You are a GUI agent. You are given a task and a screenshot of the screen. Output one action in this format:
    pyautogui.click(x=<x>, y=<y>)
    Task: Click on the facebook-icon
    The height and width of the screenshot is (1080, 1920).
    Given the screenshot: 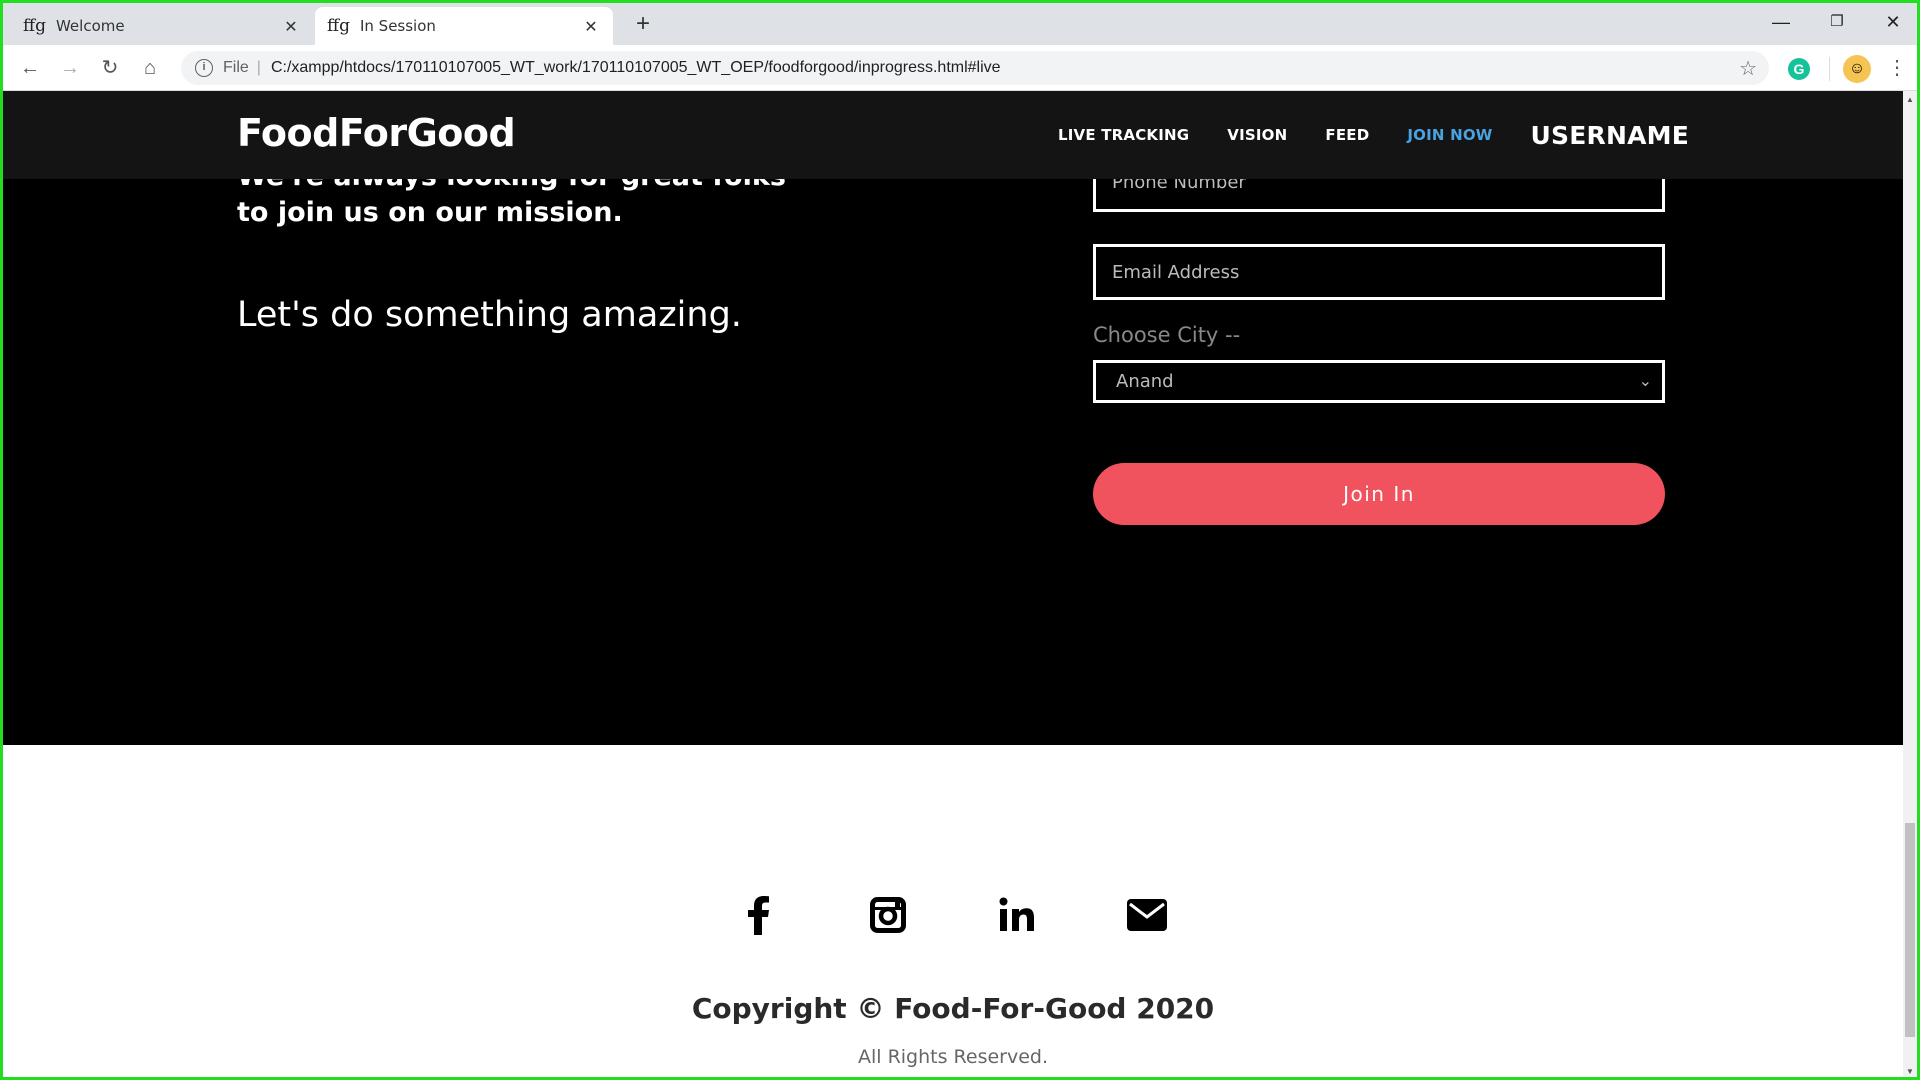 What is the action you would take?
    pyautogui.click(x=759, y=915)
    